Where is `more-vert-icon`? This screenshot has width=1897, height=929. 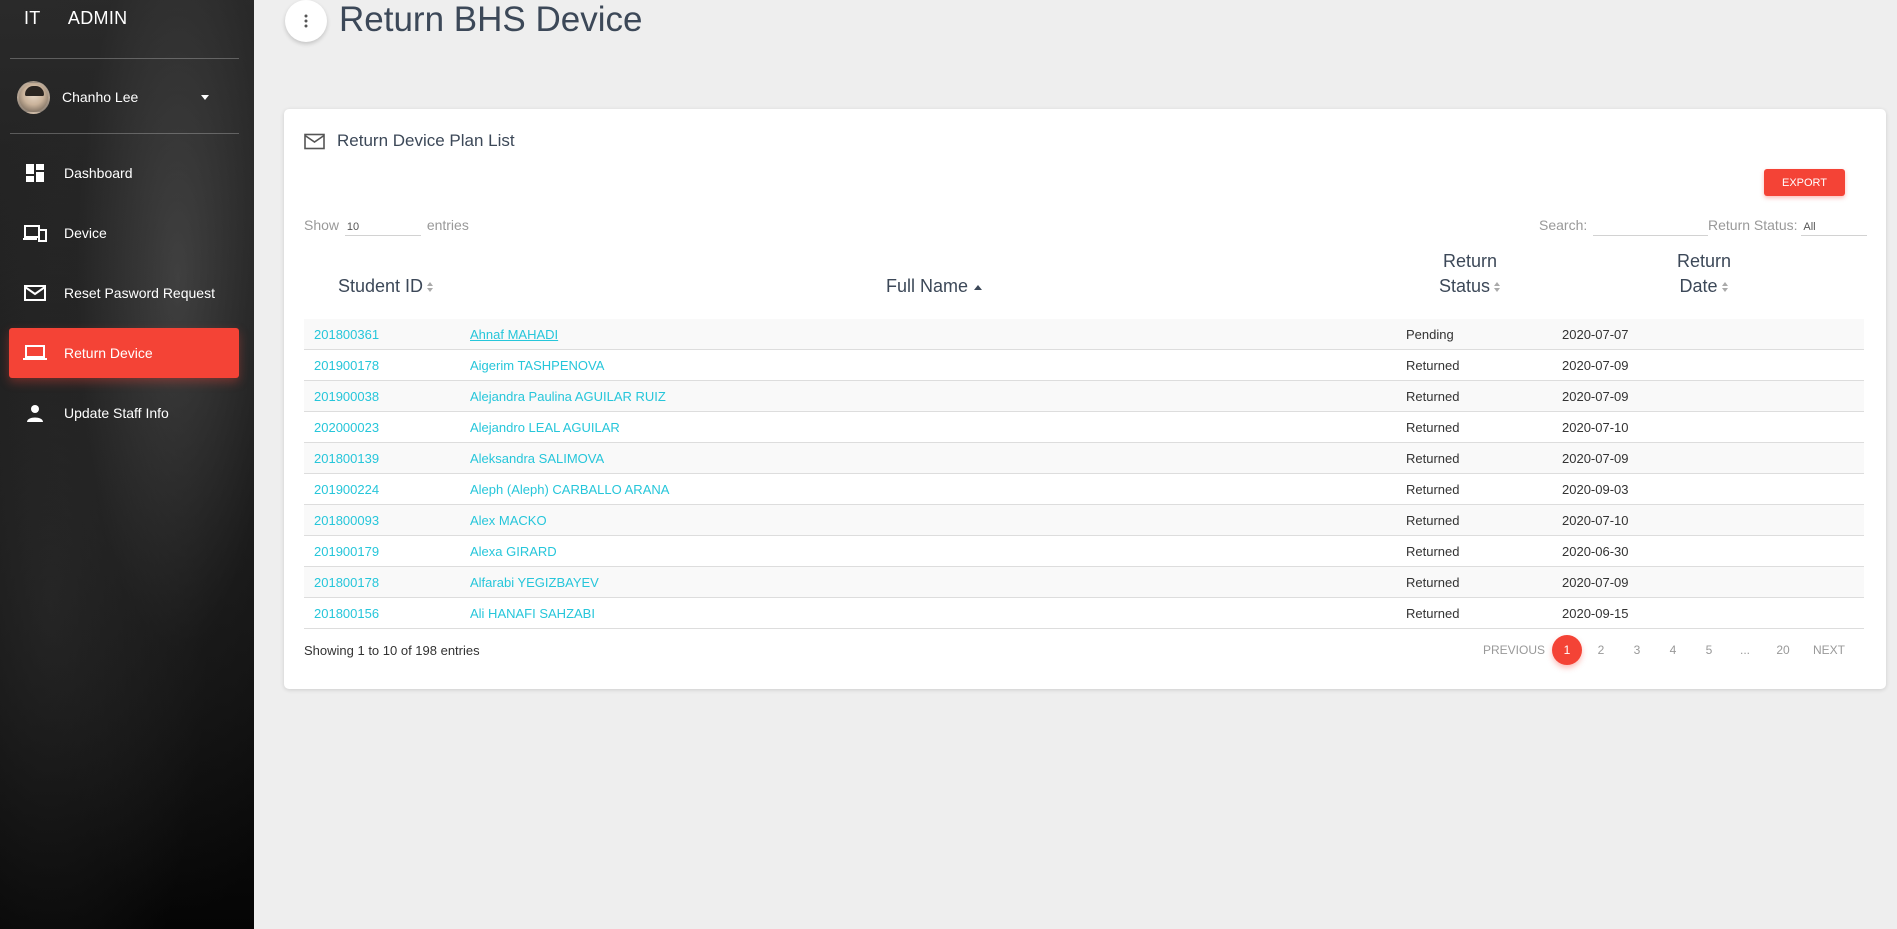
more-vert-icon is located at coordinates (306, 21).